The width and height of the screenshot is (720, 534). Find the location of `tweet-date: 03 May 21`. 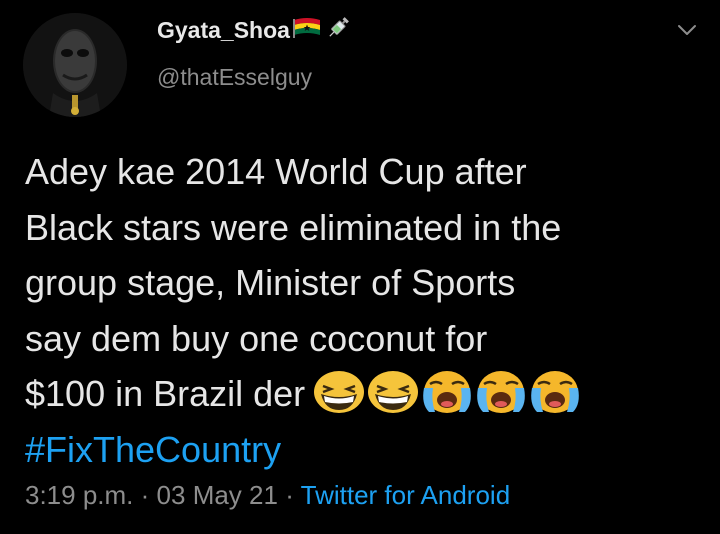

tweet-date: 03 May 21 is located at coordinates (217, 495).